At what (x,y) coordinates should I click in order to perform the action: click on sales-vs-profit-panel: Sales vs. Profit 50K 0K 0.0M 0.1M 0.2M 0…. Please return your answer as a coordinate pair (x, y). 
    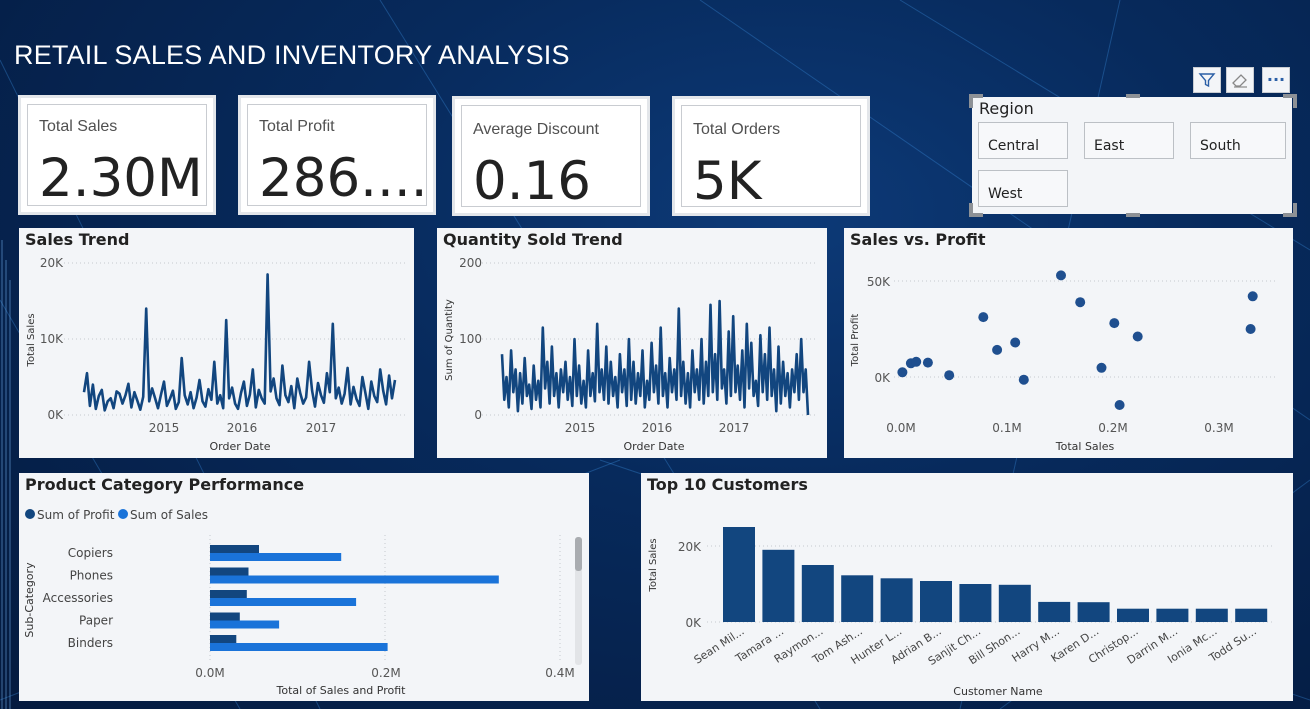
    Looking at the image, I should click on (1068, 343).